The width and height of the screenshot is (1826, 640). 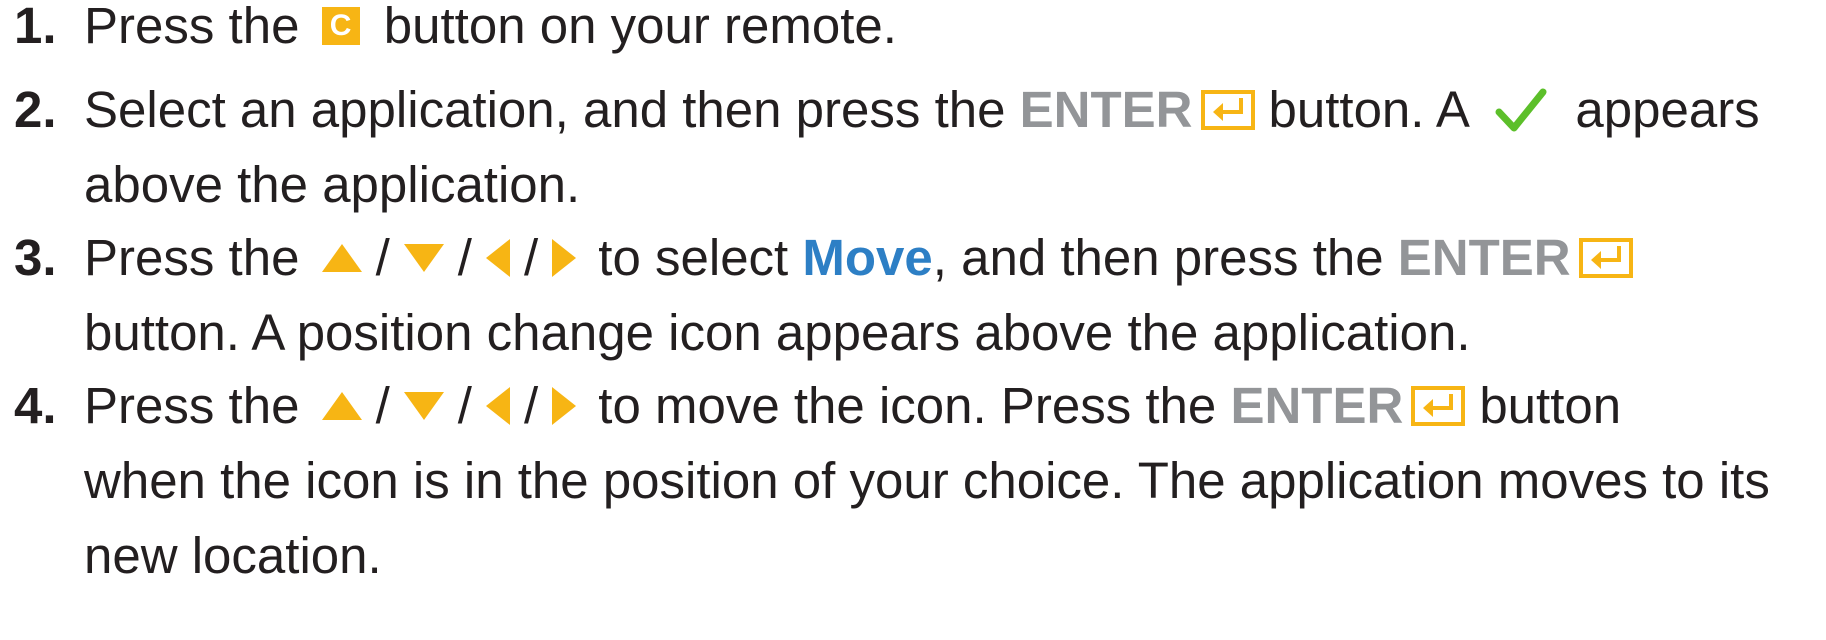 I want to click on step-text: button on your remote., so click(x=640, y=27).